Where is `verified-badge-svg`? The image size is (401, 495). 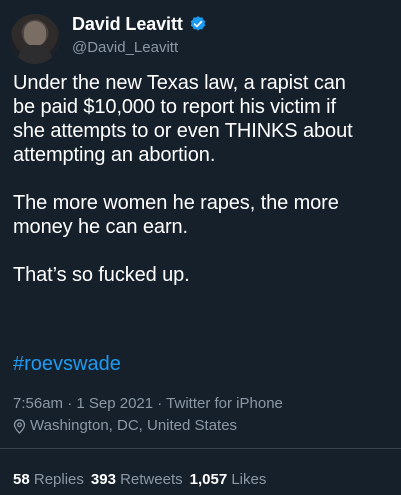 verified-badge-svg is located at coordinates (198, 23).